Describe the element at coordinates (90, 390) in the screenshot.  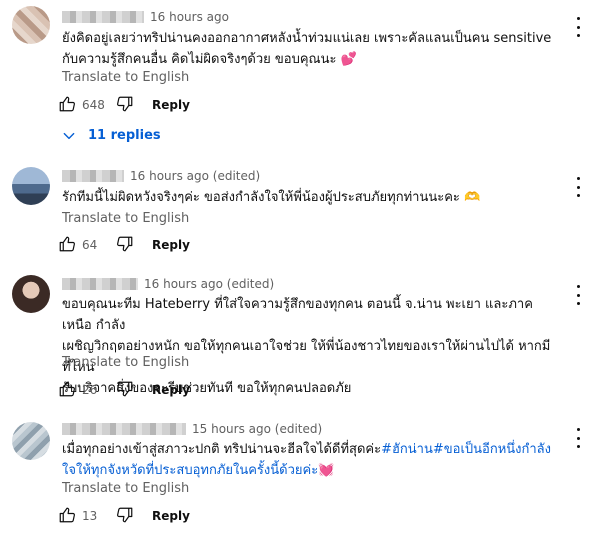
I see `like-count: 26` at that location.